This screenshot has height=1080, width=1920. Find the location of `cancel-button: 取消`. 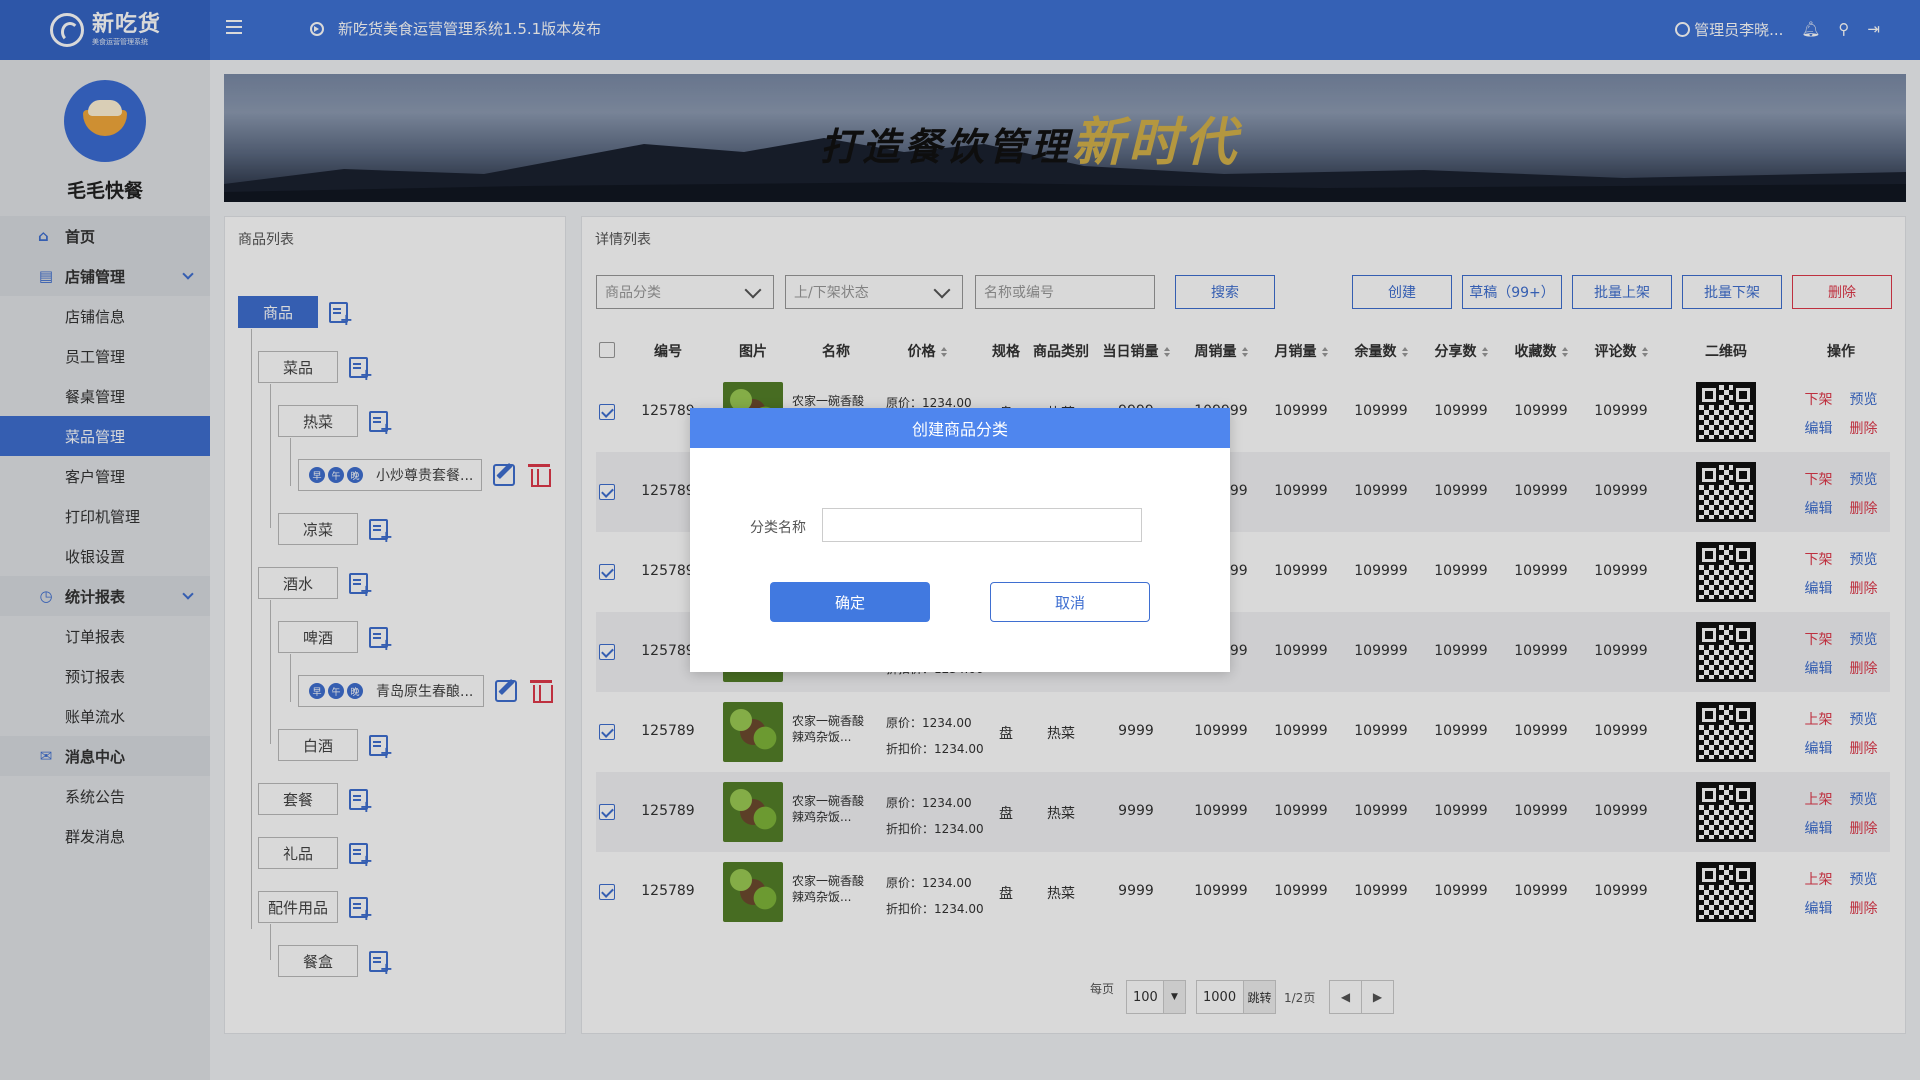

cancel-button: 取消 is located at coordinates (1070, 602).